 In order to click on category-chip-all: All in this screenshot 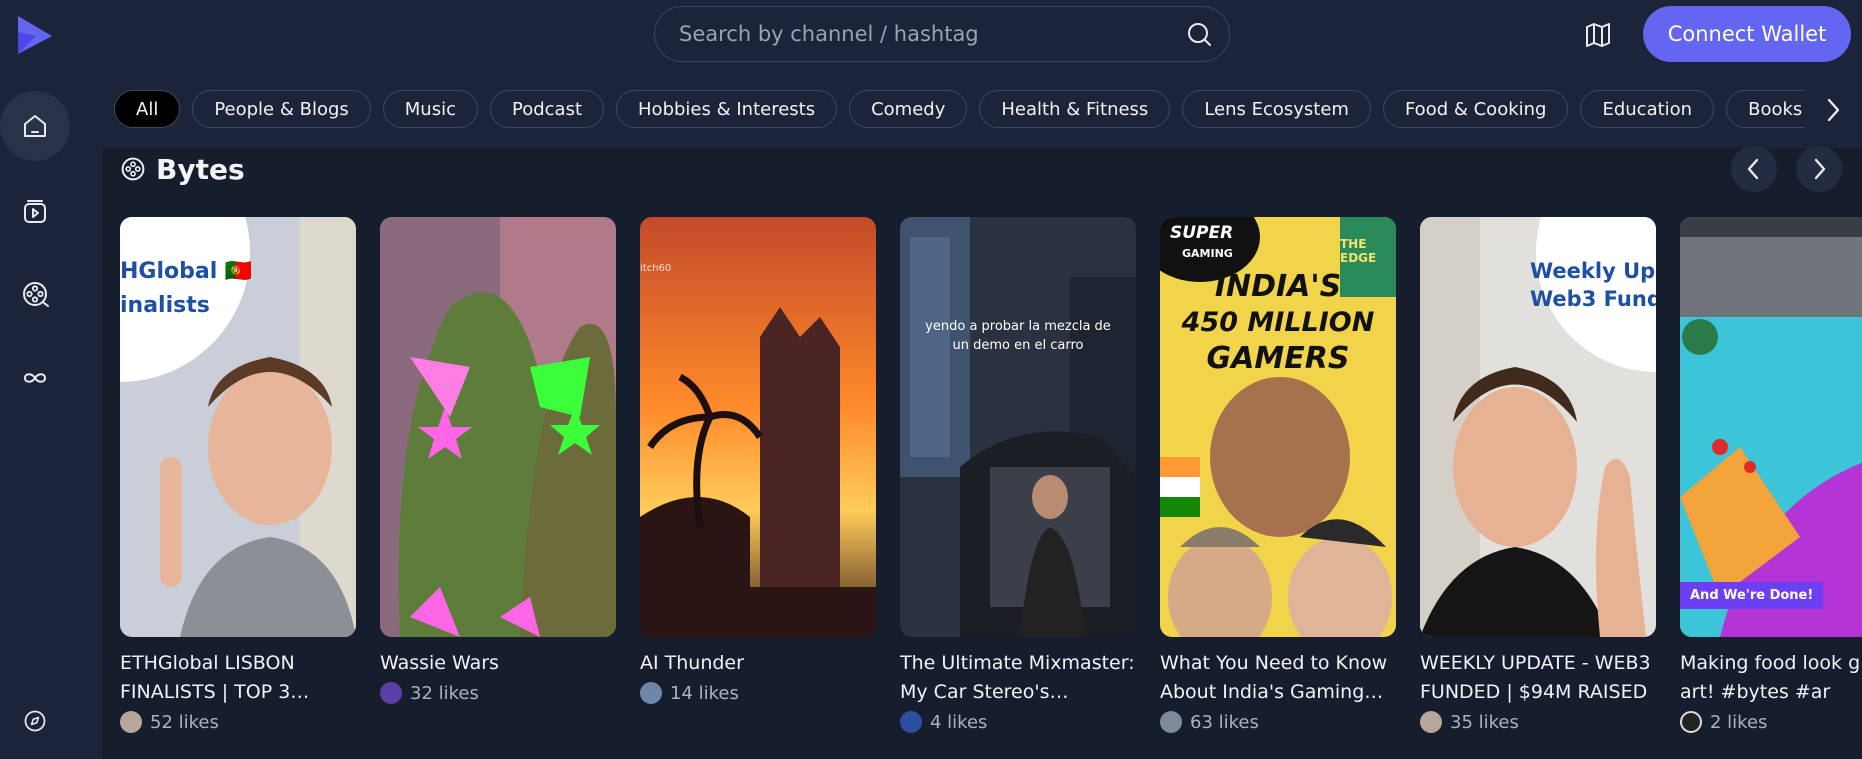, I will do `click(147, 109)`.